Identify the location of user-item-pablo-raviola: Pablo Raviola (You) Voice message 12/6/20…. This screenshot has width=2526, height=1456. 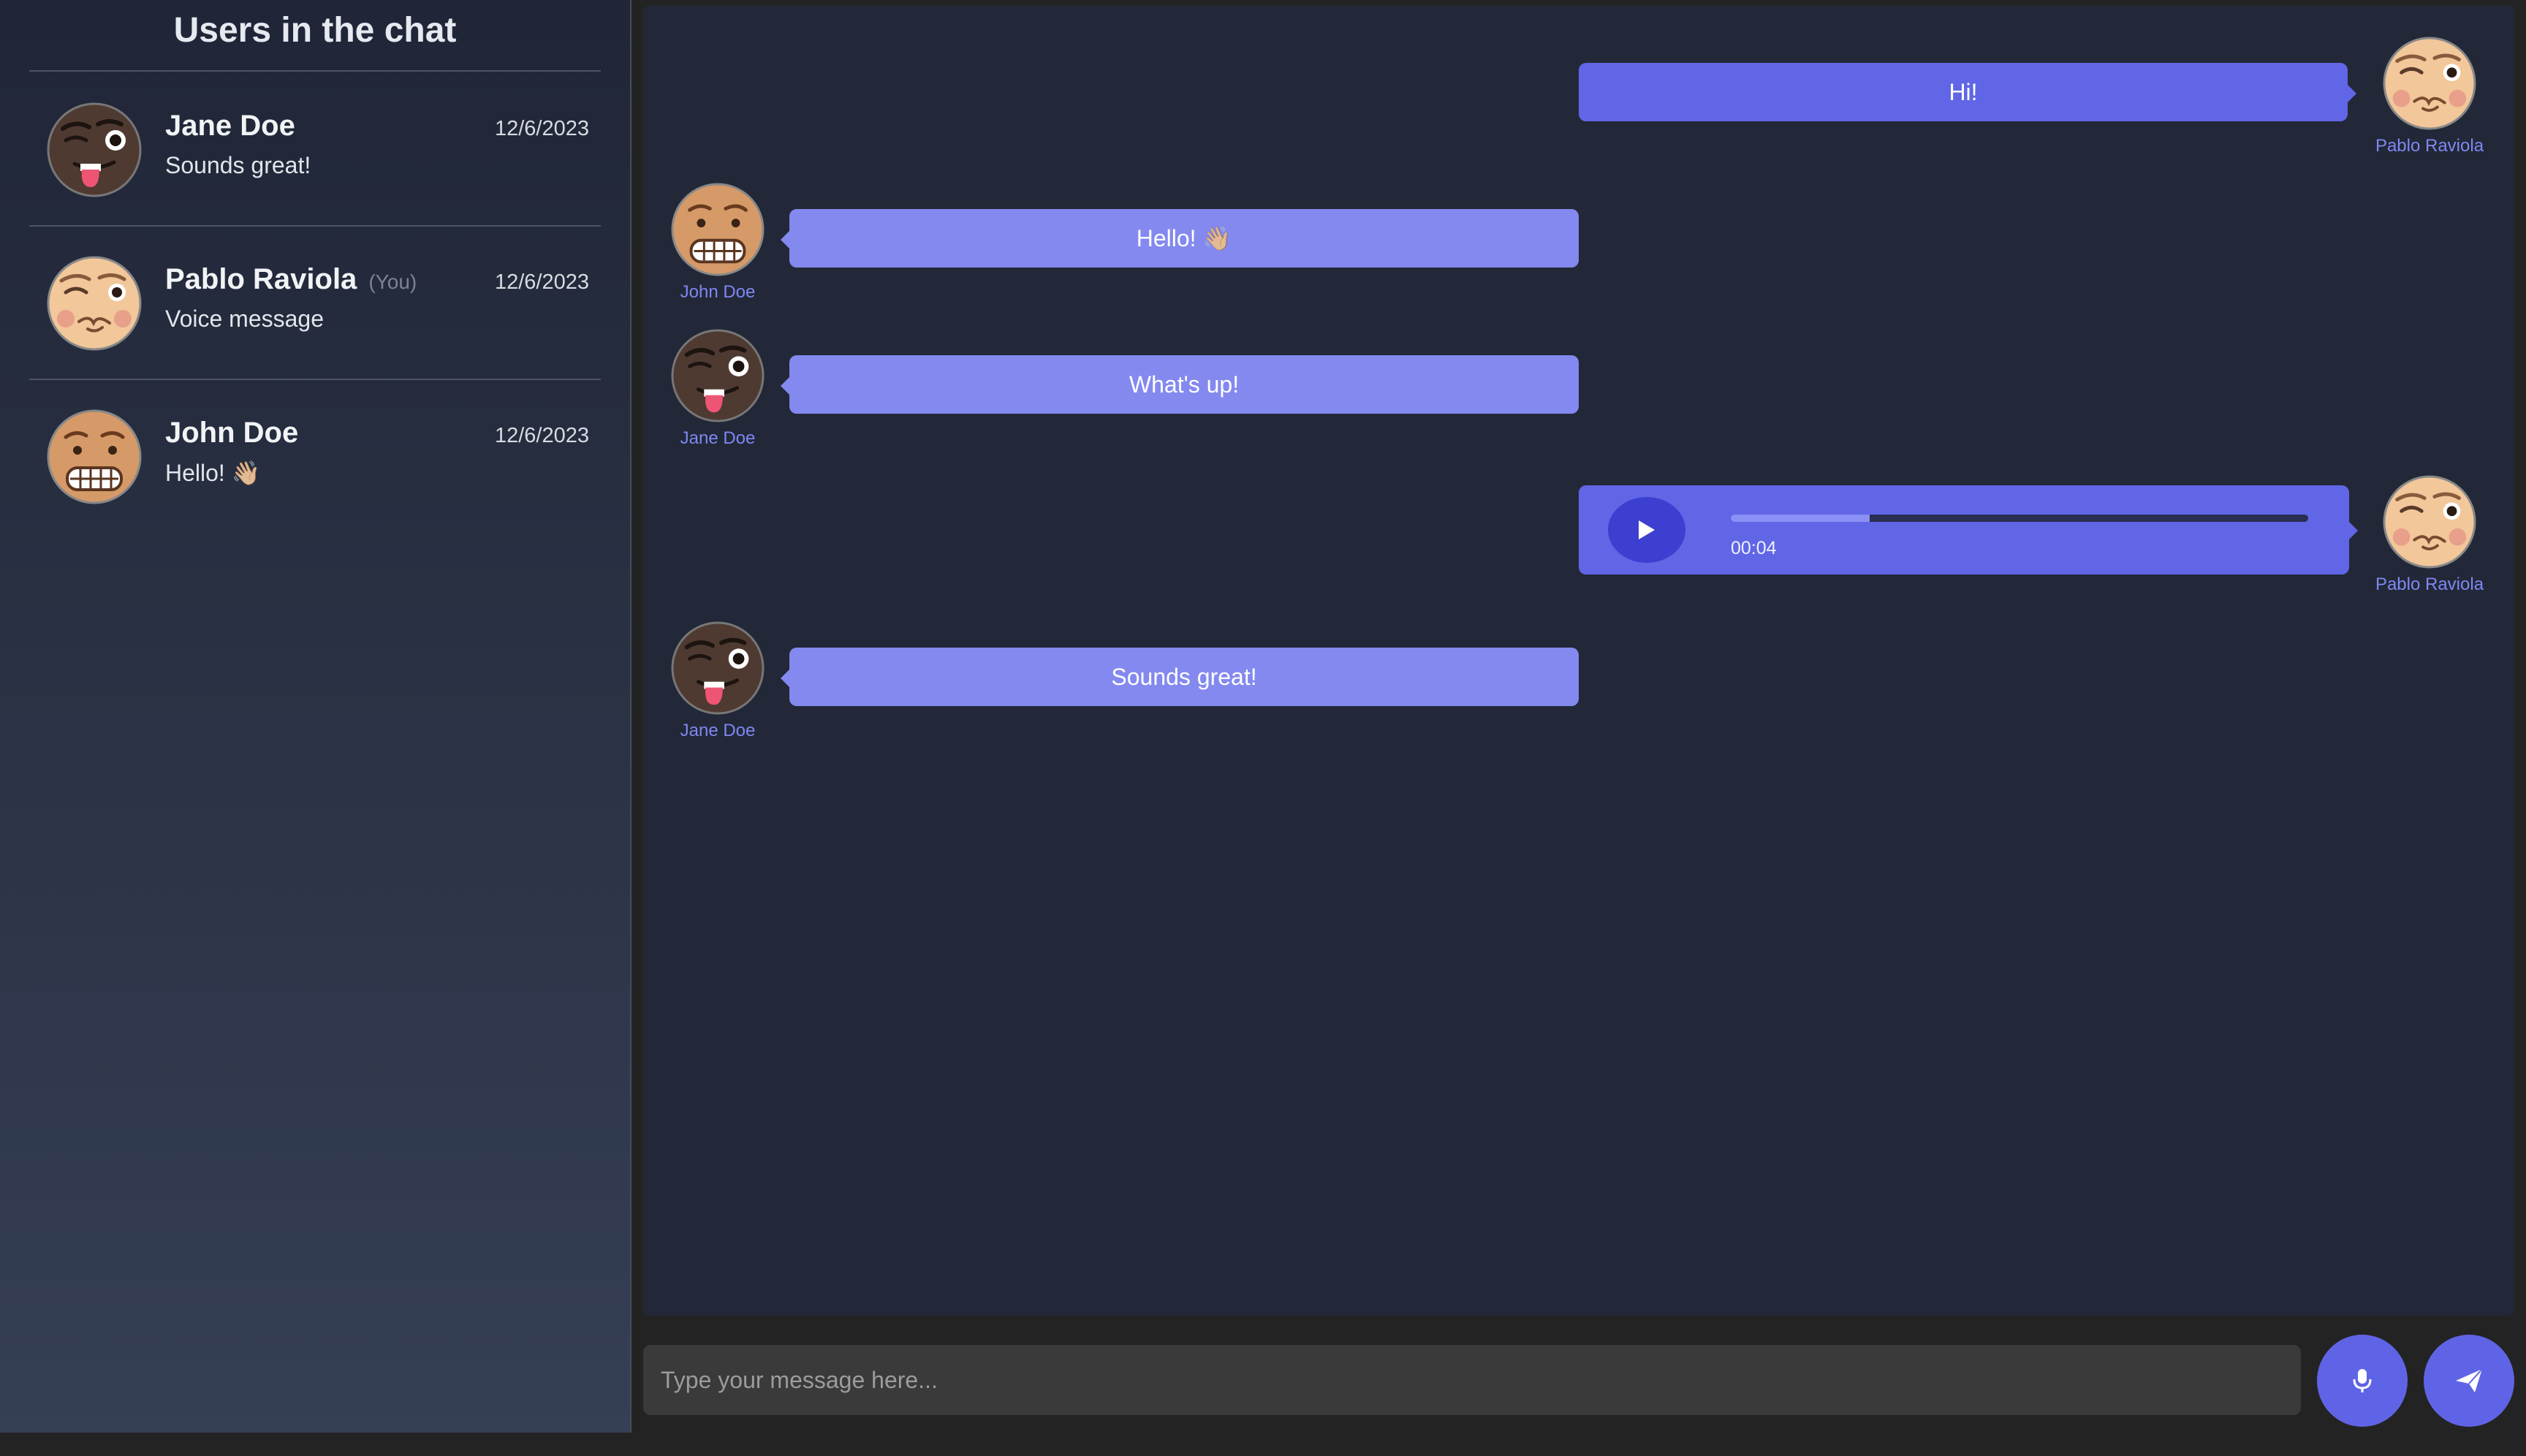
(315, 303).